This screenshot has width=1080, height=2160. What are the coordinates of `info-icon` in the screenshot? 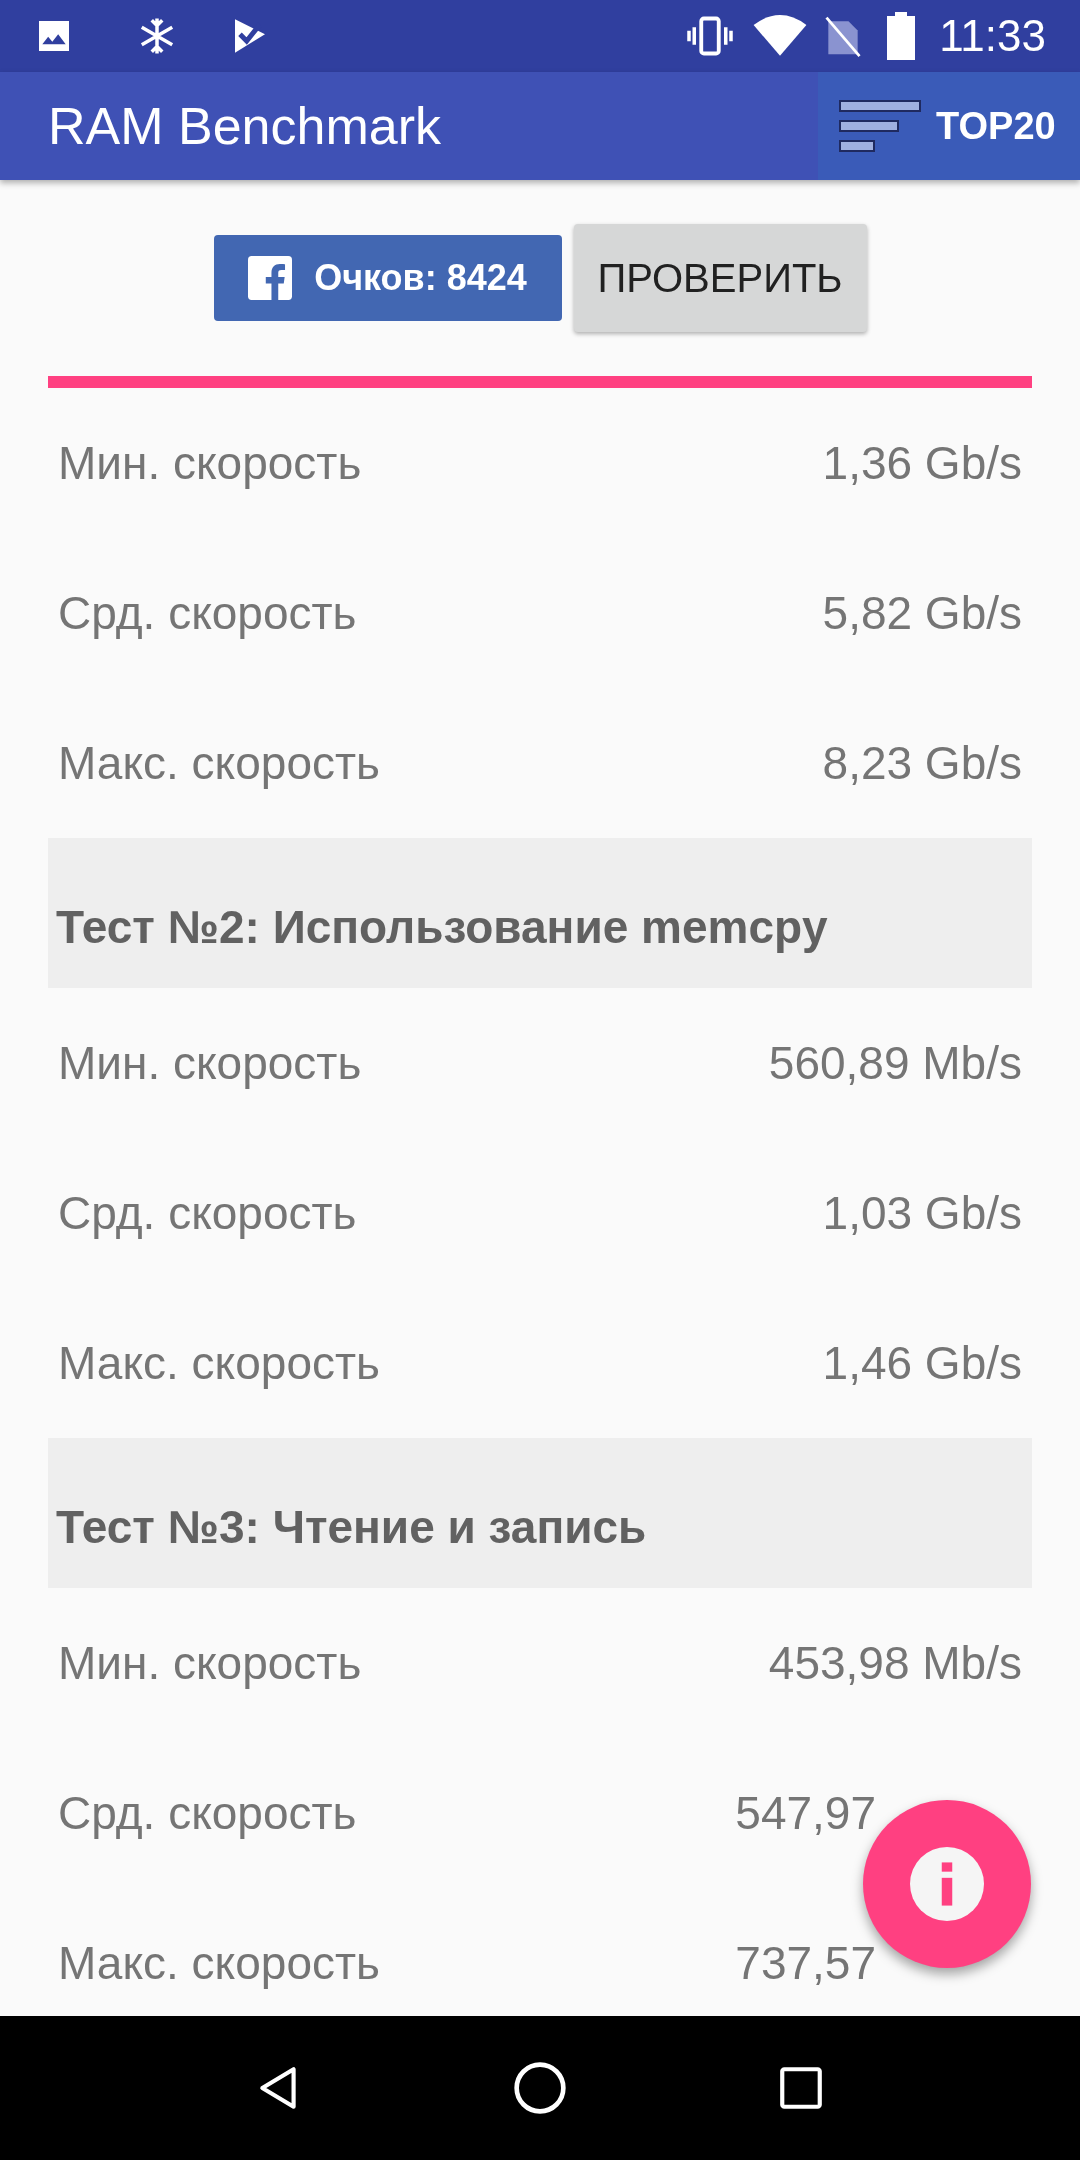 It's located at (947, 1884).